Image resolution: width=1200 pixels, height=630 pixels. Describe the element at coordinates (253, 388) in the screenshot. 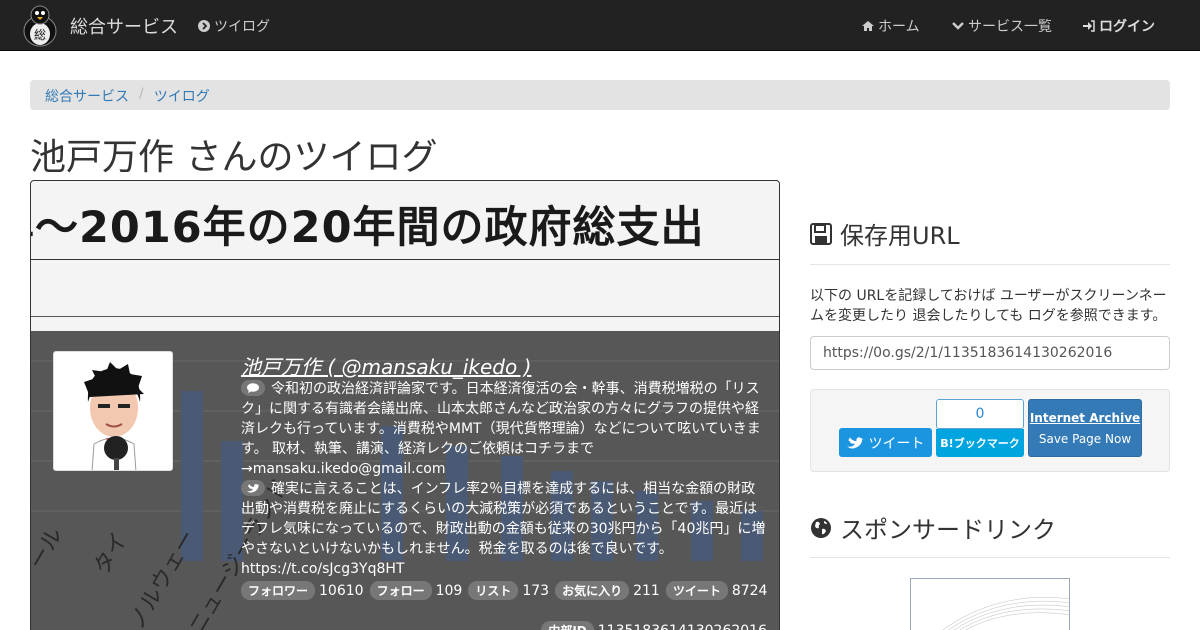

I see `comment-icon` at that location.